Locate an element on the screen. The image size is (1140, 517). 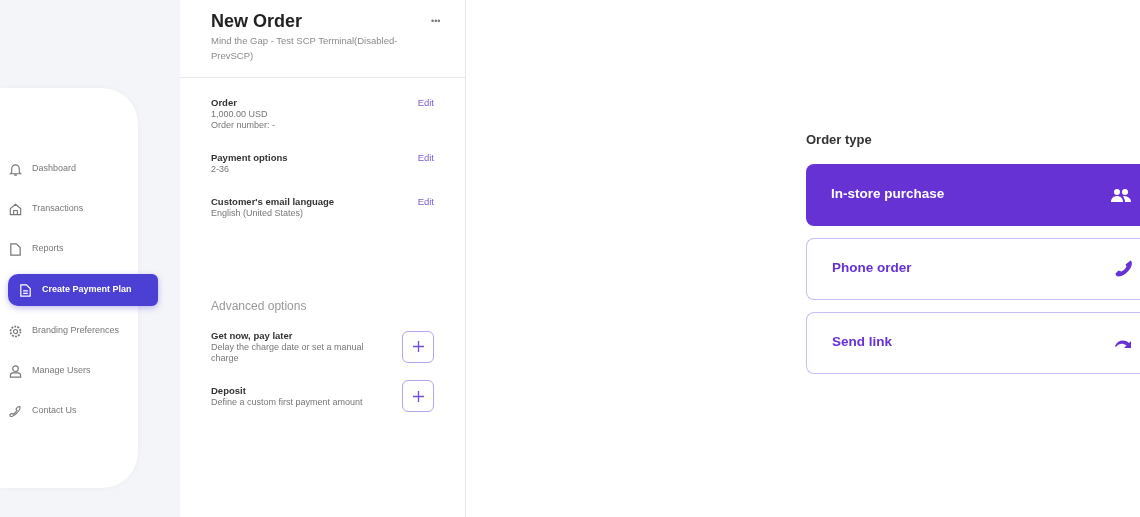
people-icon is located at coordinates (1121, 194).